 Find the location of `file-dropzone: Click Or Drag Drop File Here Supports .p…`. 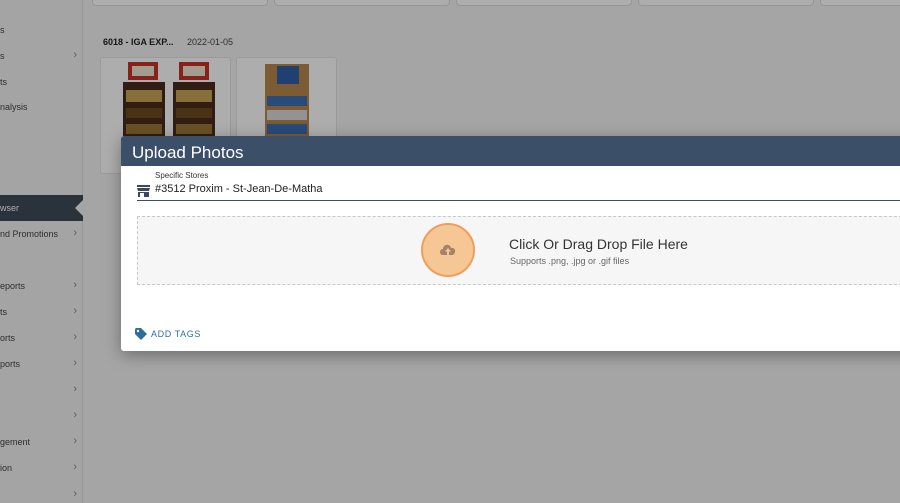

file-dropzone: Click Or Drag Drop File Here Supports .p… is located at coordinates (518, 250).